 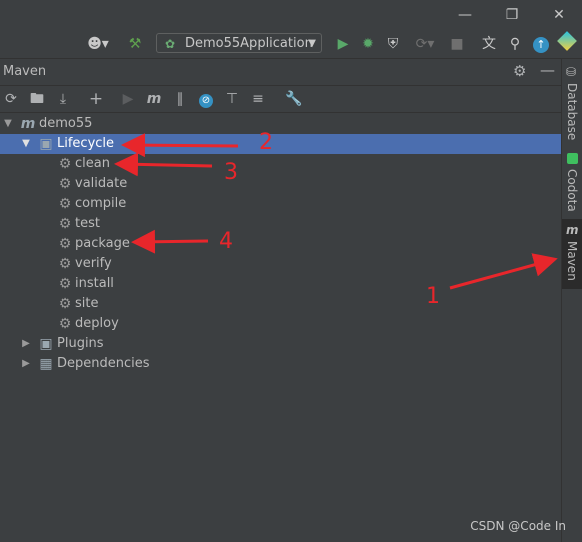 I want to click on plugins-folder-icon: ▣, so click(x=46, y=344).